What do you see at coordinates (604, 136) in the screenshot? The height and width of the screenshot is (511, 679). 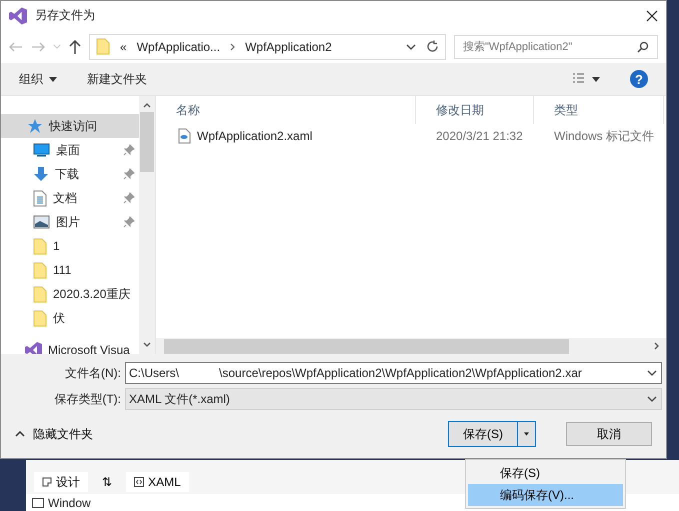 I see `file-type: Windows 标记文件` at bounding box center [604, 136].